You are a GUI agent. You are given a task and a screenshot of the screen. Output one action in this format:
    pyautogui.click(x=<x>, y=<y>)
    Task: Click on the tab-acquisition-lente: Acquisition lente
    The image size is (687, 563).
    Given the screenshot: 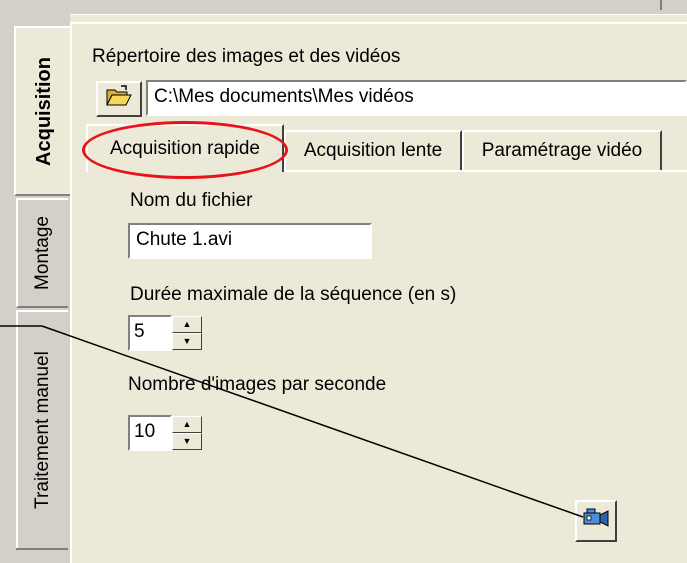 What is the action you would take?
    pyautogui.click(x=373, y=150)
    